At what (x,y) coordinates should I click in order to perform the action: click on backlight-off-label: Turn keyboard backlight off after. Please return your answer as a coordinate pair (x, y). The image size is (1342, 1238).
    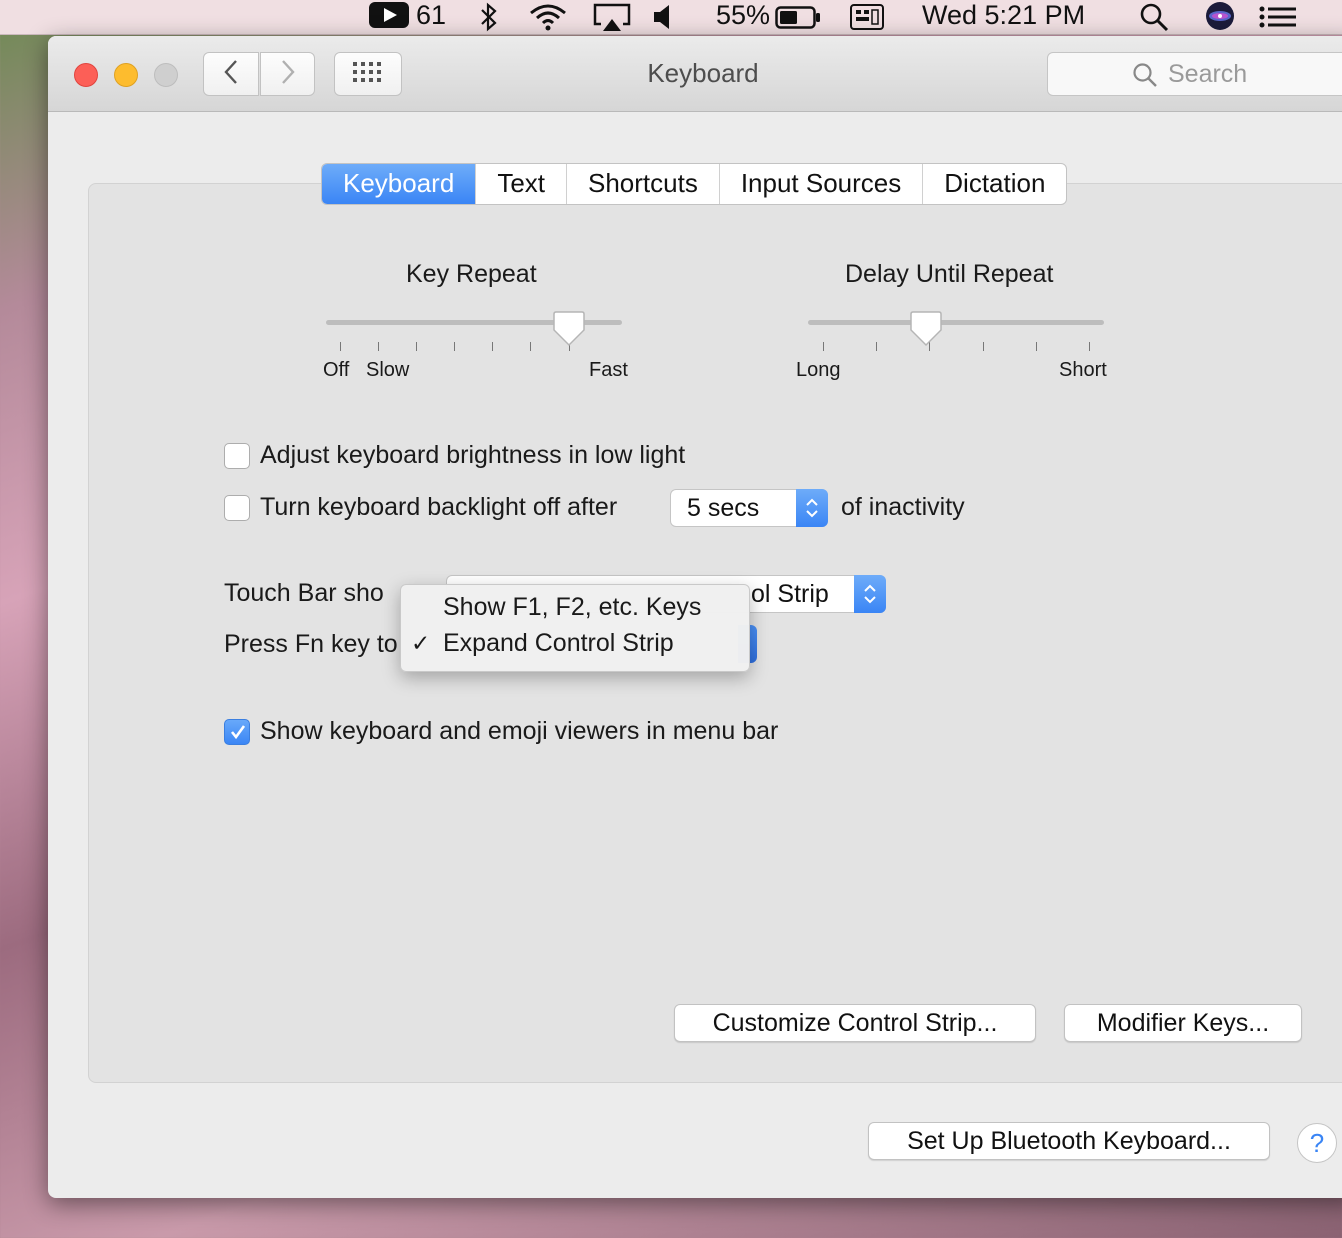
    Looking at the image, I should click on (439, 507).